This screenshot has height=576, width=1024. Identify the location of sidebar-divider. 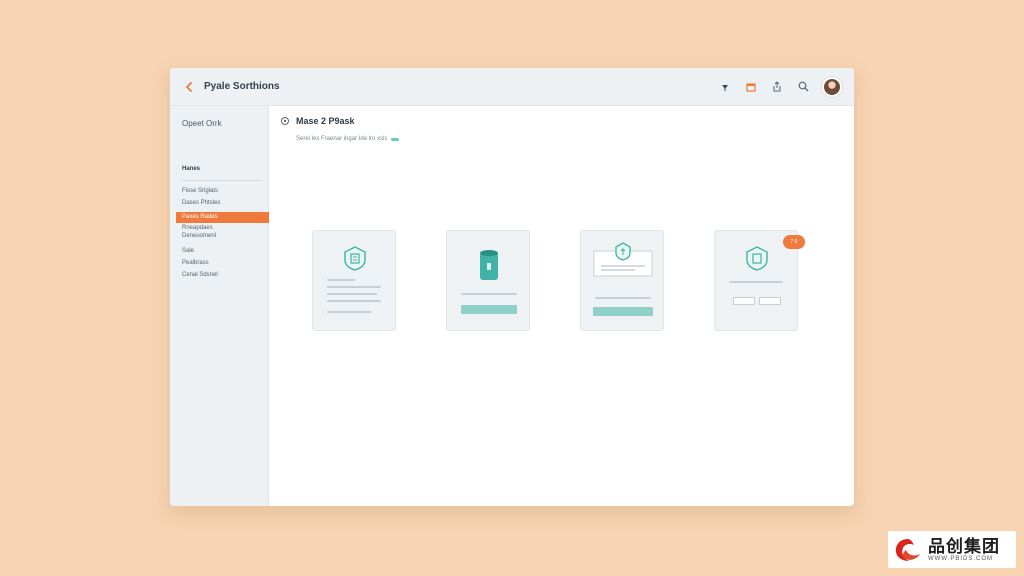
(222, 180).